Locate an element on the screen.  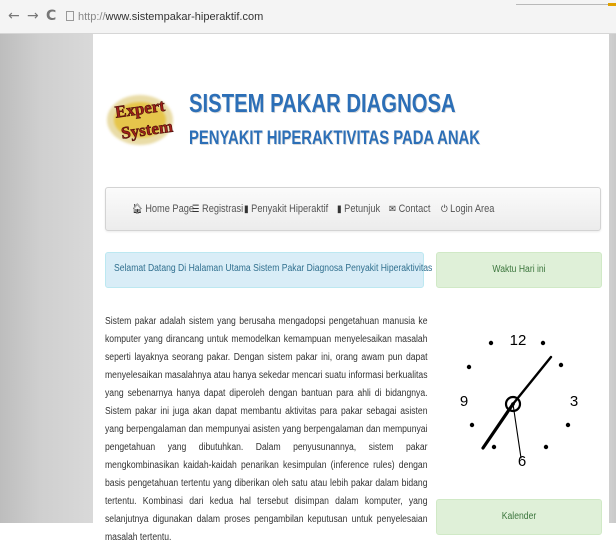
nav-login-area: ⏻ Login Area is located at coordinates (467, 209).